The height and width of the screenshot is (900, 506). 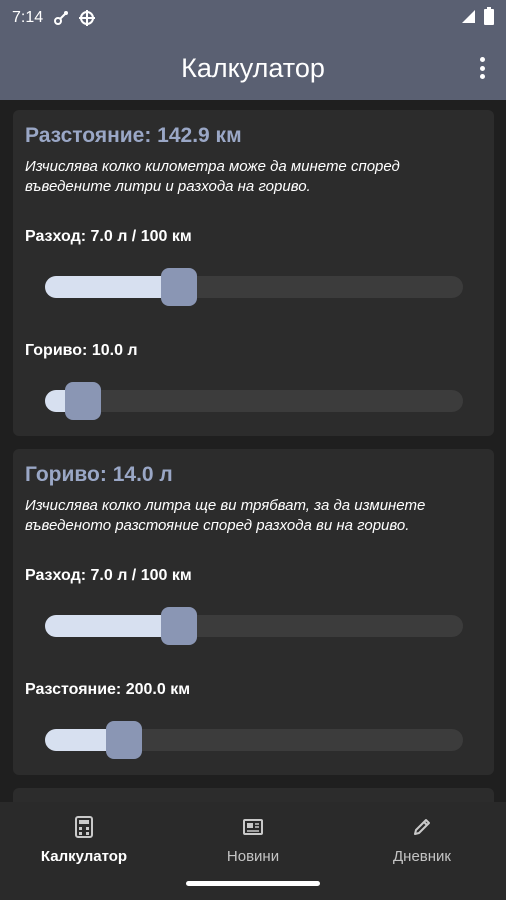 I want to click on nav-item-calculator: Калкулатор, so click(x=84, y=839).